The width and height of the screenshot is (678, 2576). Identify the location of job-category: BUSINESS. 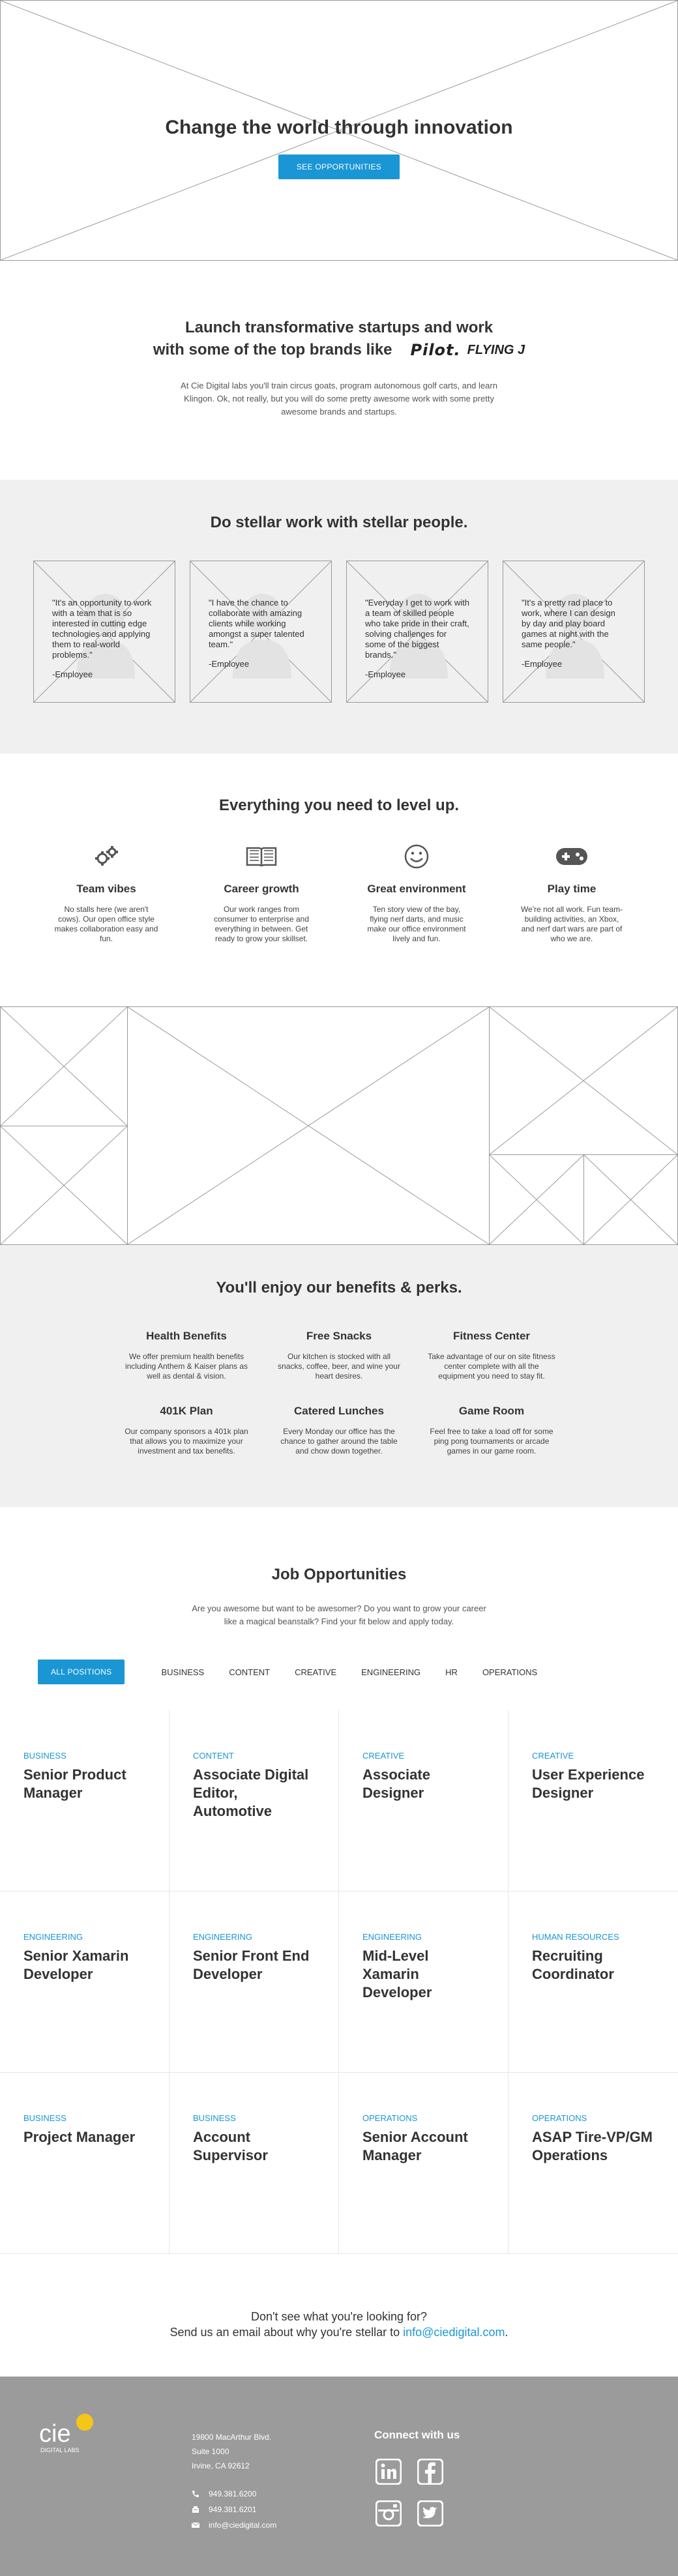
(44, 1756).